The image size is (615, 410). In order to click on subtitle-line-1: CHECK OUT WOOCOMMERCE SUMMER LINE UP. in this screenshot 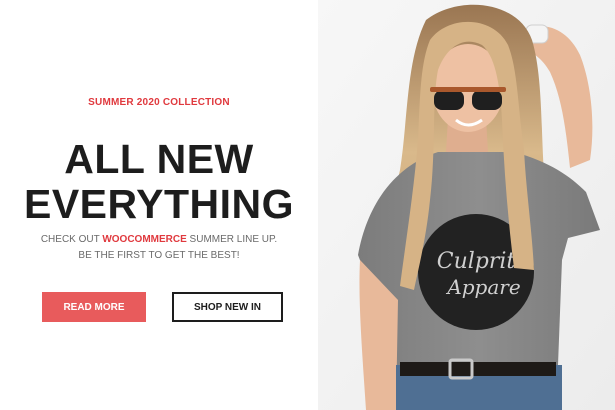, I will do `click(159, 240)`.